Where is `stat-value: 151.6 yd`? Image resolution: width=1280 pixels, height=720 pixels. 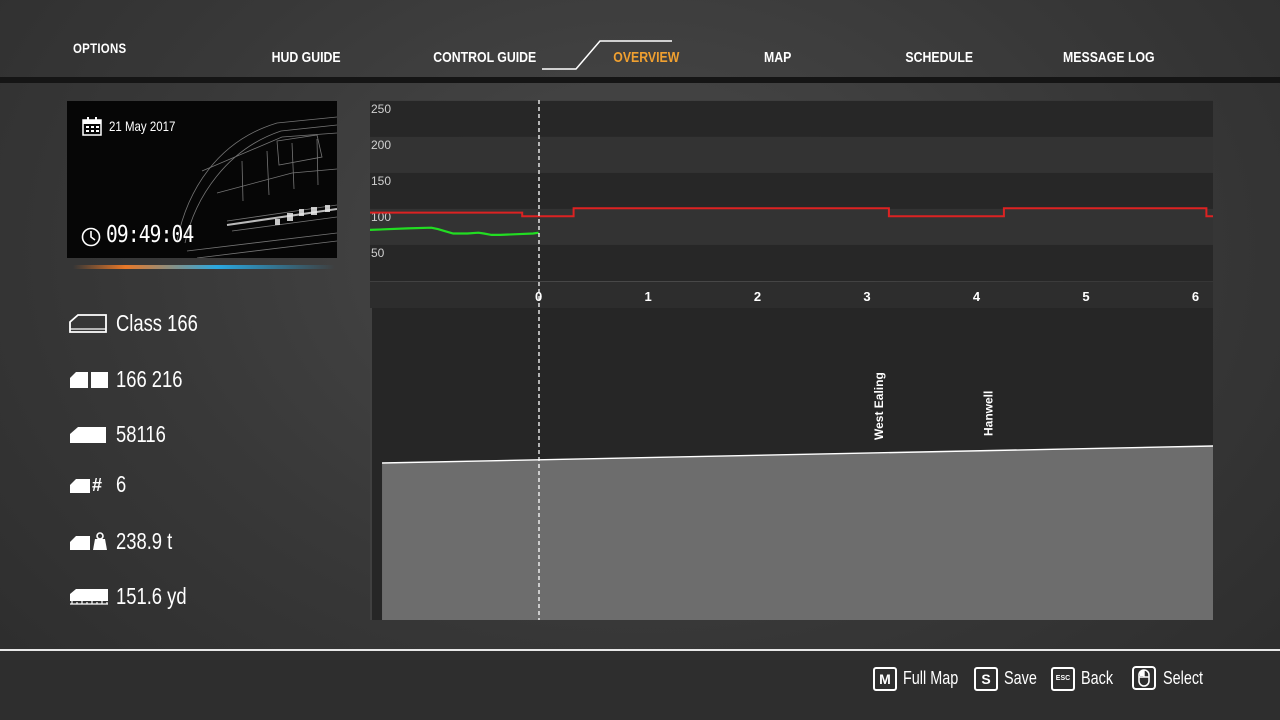 stat-value: 151.6 yd is located at coordinates (151, 596).